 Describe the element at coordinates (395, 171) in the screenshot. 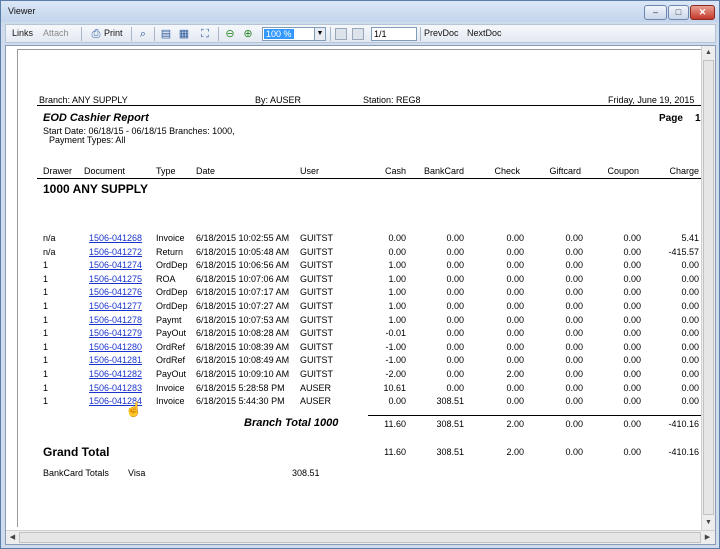

I see `column-header: Cash` at that location.